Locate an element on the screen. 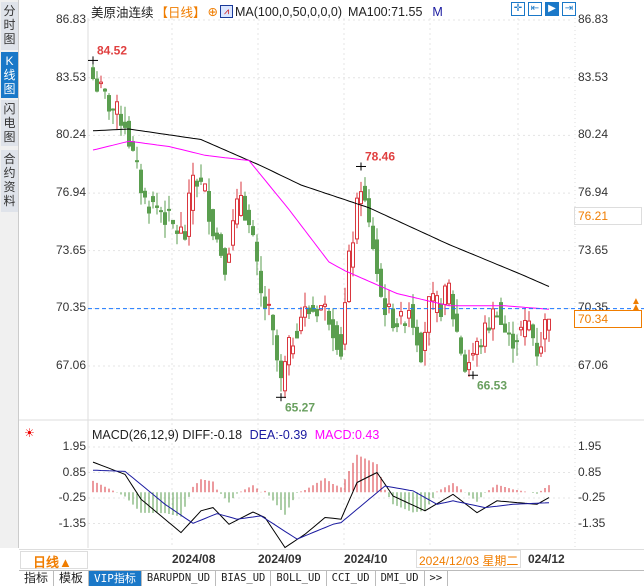 Image resolution: width=644 pixels, height=586 pixels. crosshair-icon: ✛ is located at coordinates (518, 9).